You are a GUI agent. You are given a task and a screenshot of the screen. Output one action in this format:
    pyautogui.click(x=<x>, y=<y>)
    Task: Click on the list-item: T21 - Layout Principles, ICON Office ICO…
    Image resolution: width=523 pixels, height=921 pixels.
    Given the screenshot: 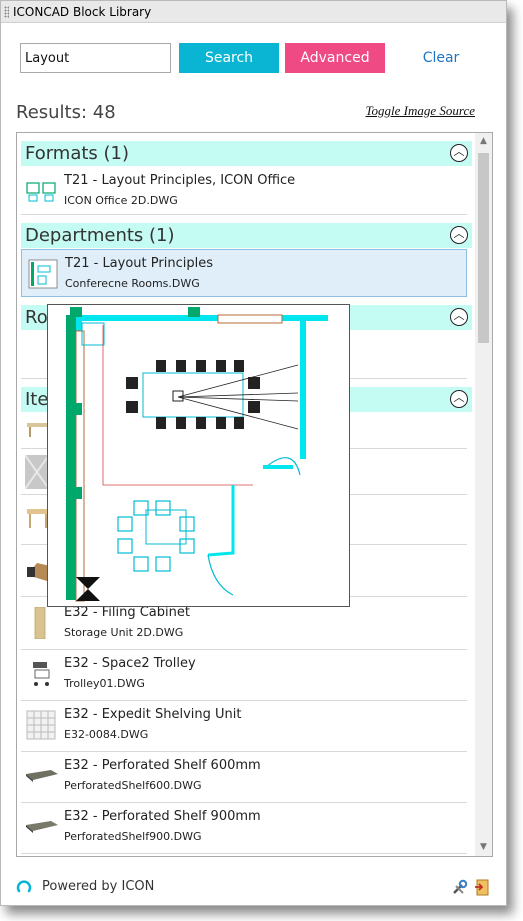 What is the action you would take?
    pyautogui.click(x=244, y=191)
    